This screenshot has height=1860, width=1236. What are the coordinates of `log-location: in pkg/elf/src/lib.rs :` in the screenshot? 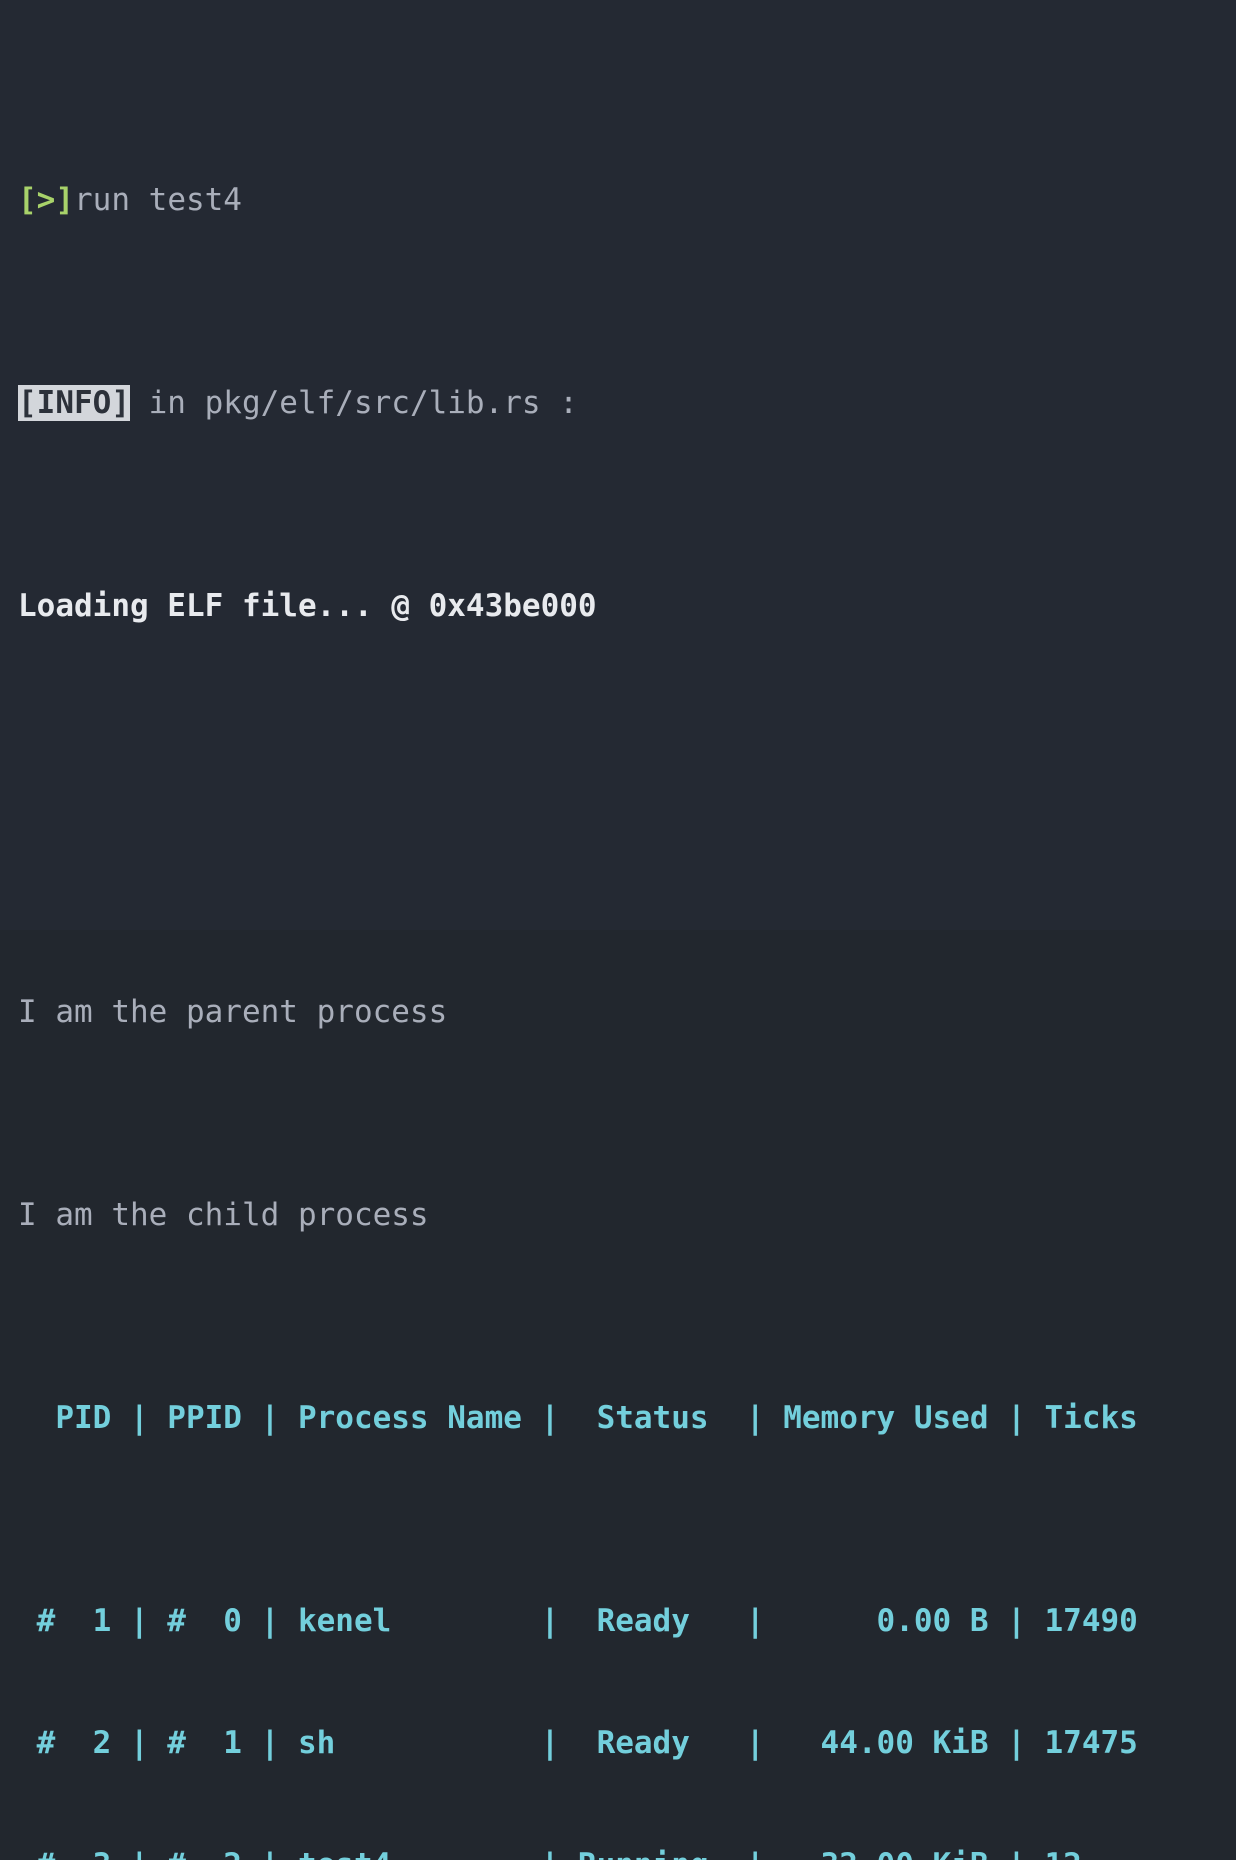 It's located at (353, 403).